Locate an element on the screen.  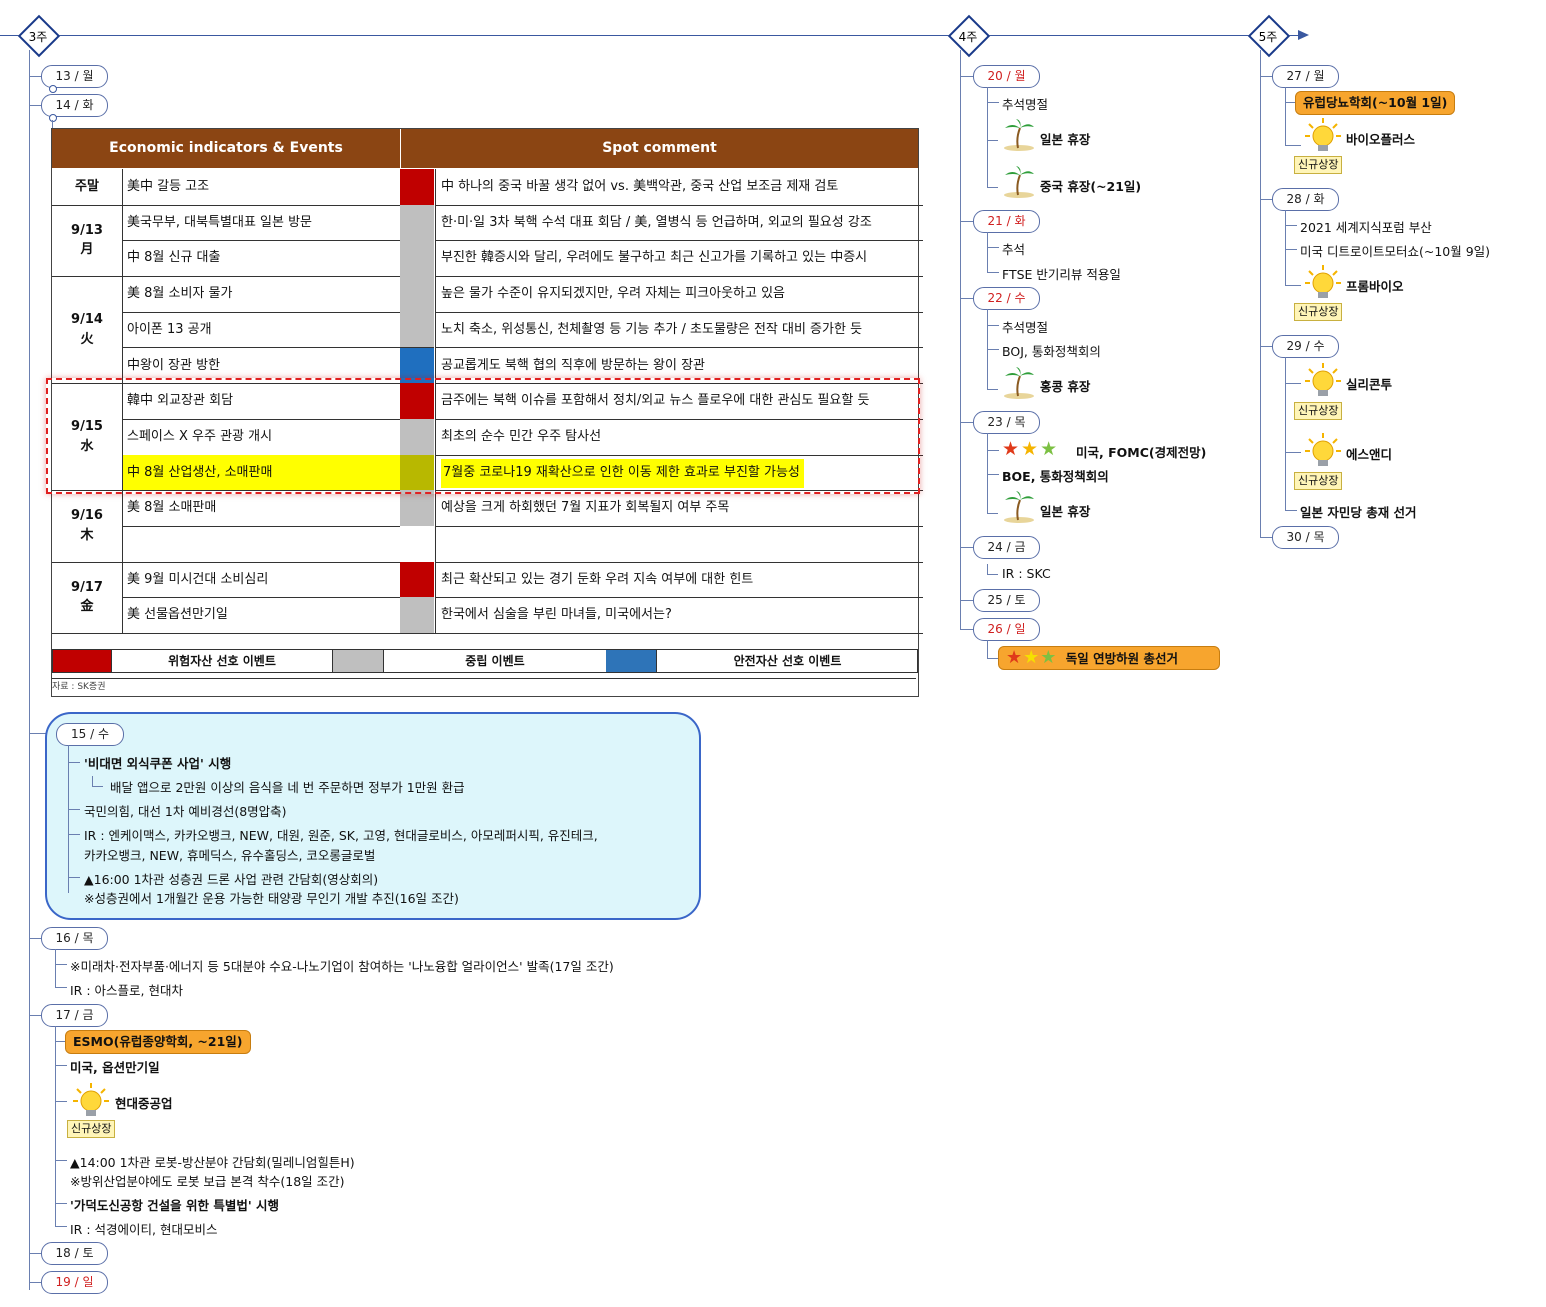
table-cell-event: 아이폰 13 공개 is located at coordinates (263, 330).